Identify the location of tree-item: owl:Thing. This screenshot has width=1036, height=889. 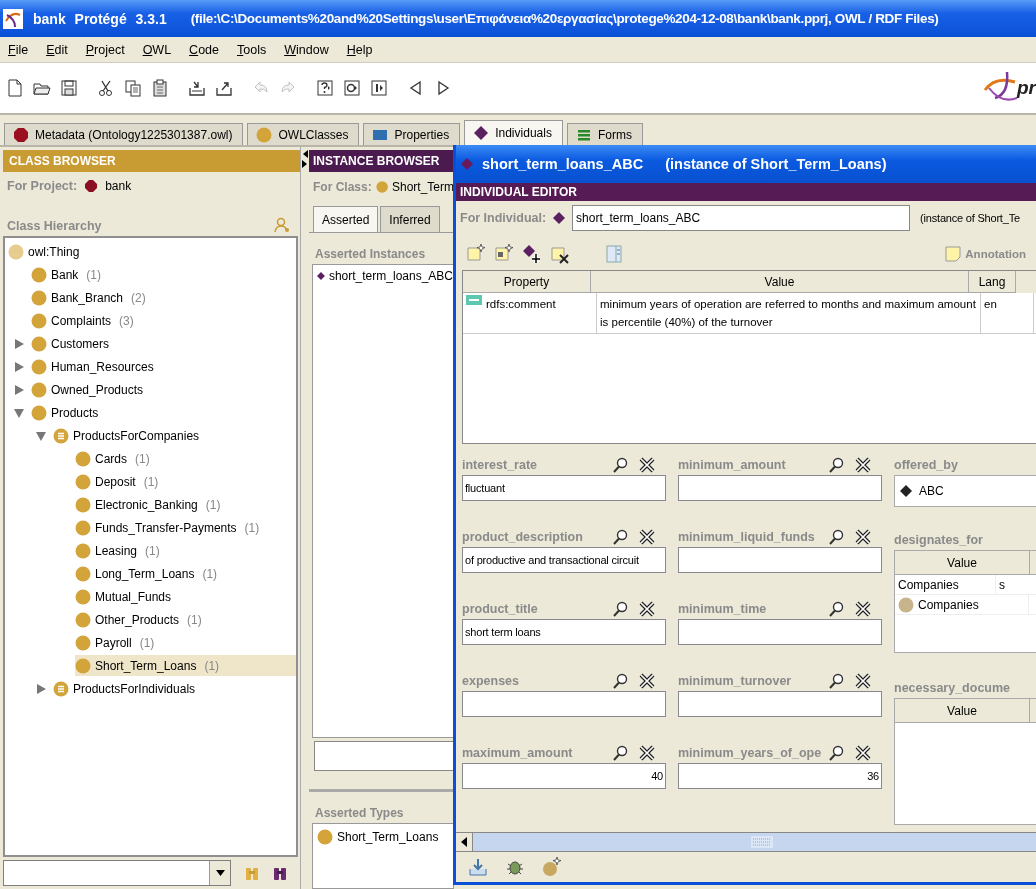
(152, 251).